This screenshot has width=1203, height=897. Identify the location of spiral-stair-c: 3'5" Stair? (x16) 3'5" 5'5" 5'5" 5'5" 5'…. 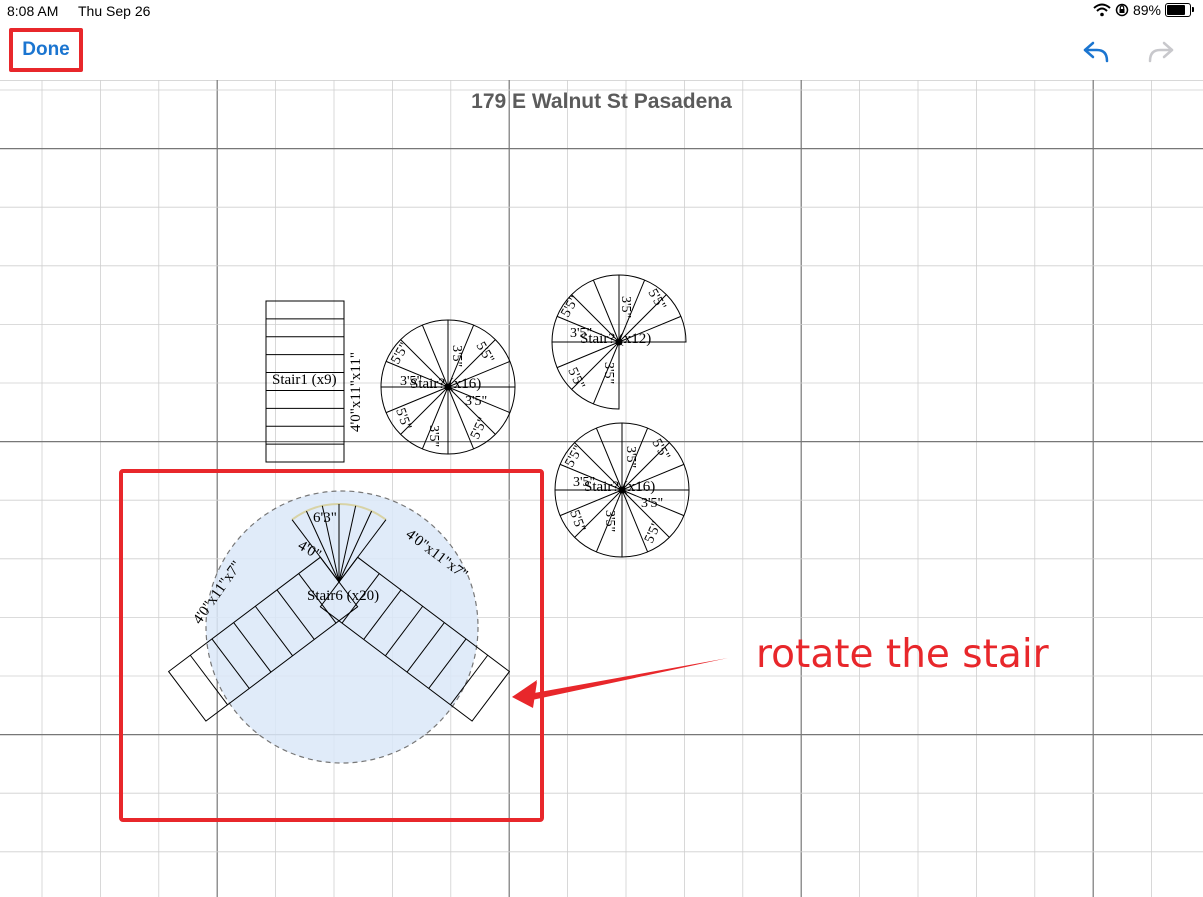
(622, 490).